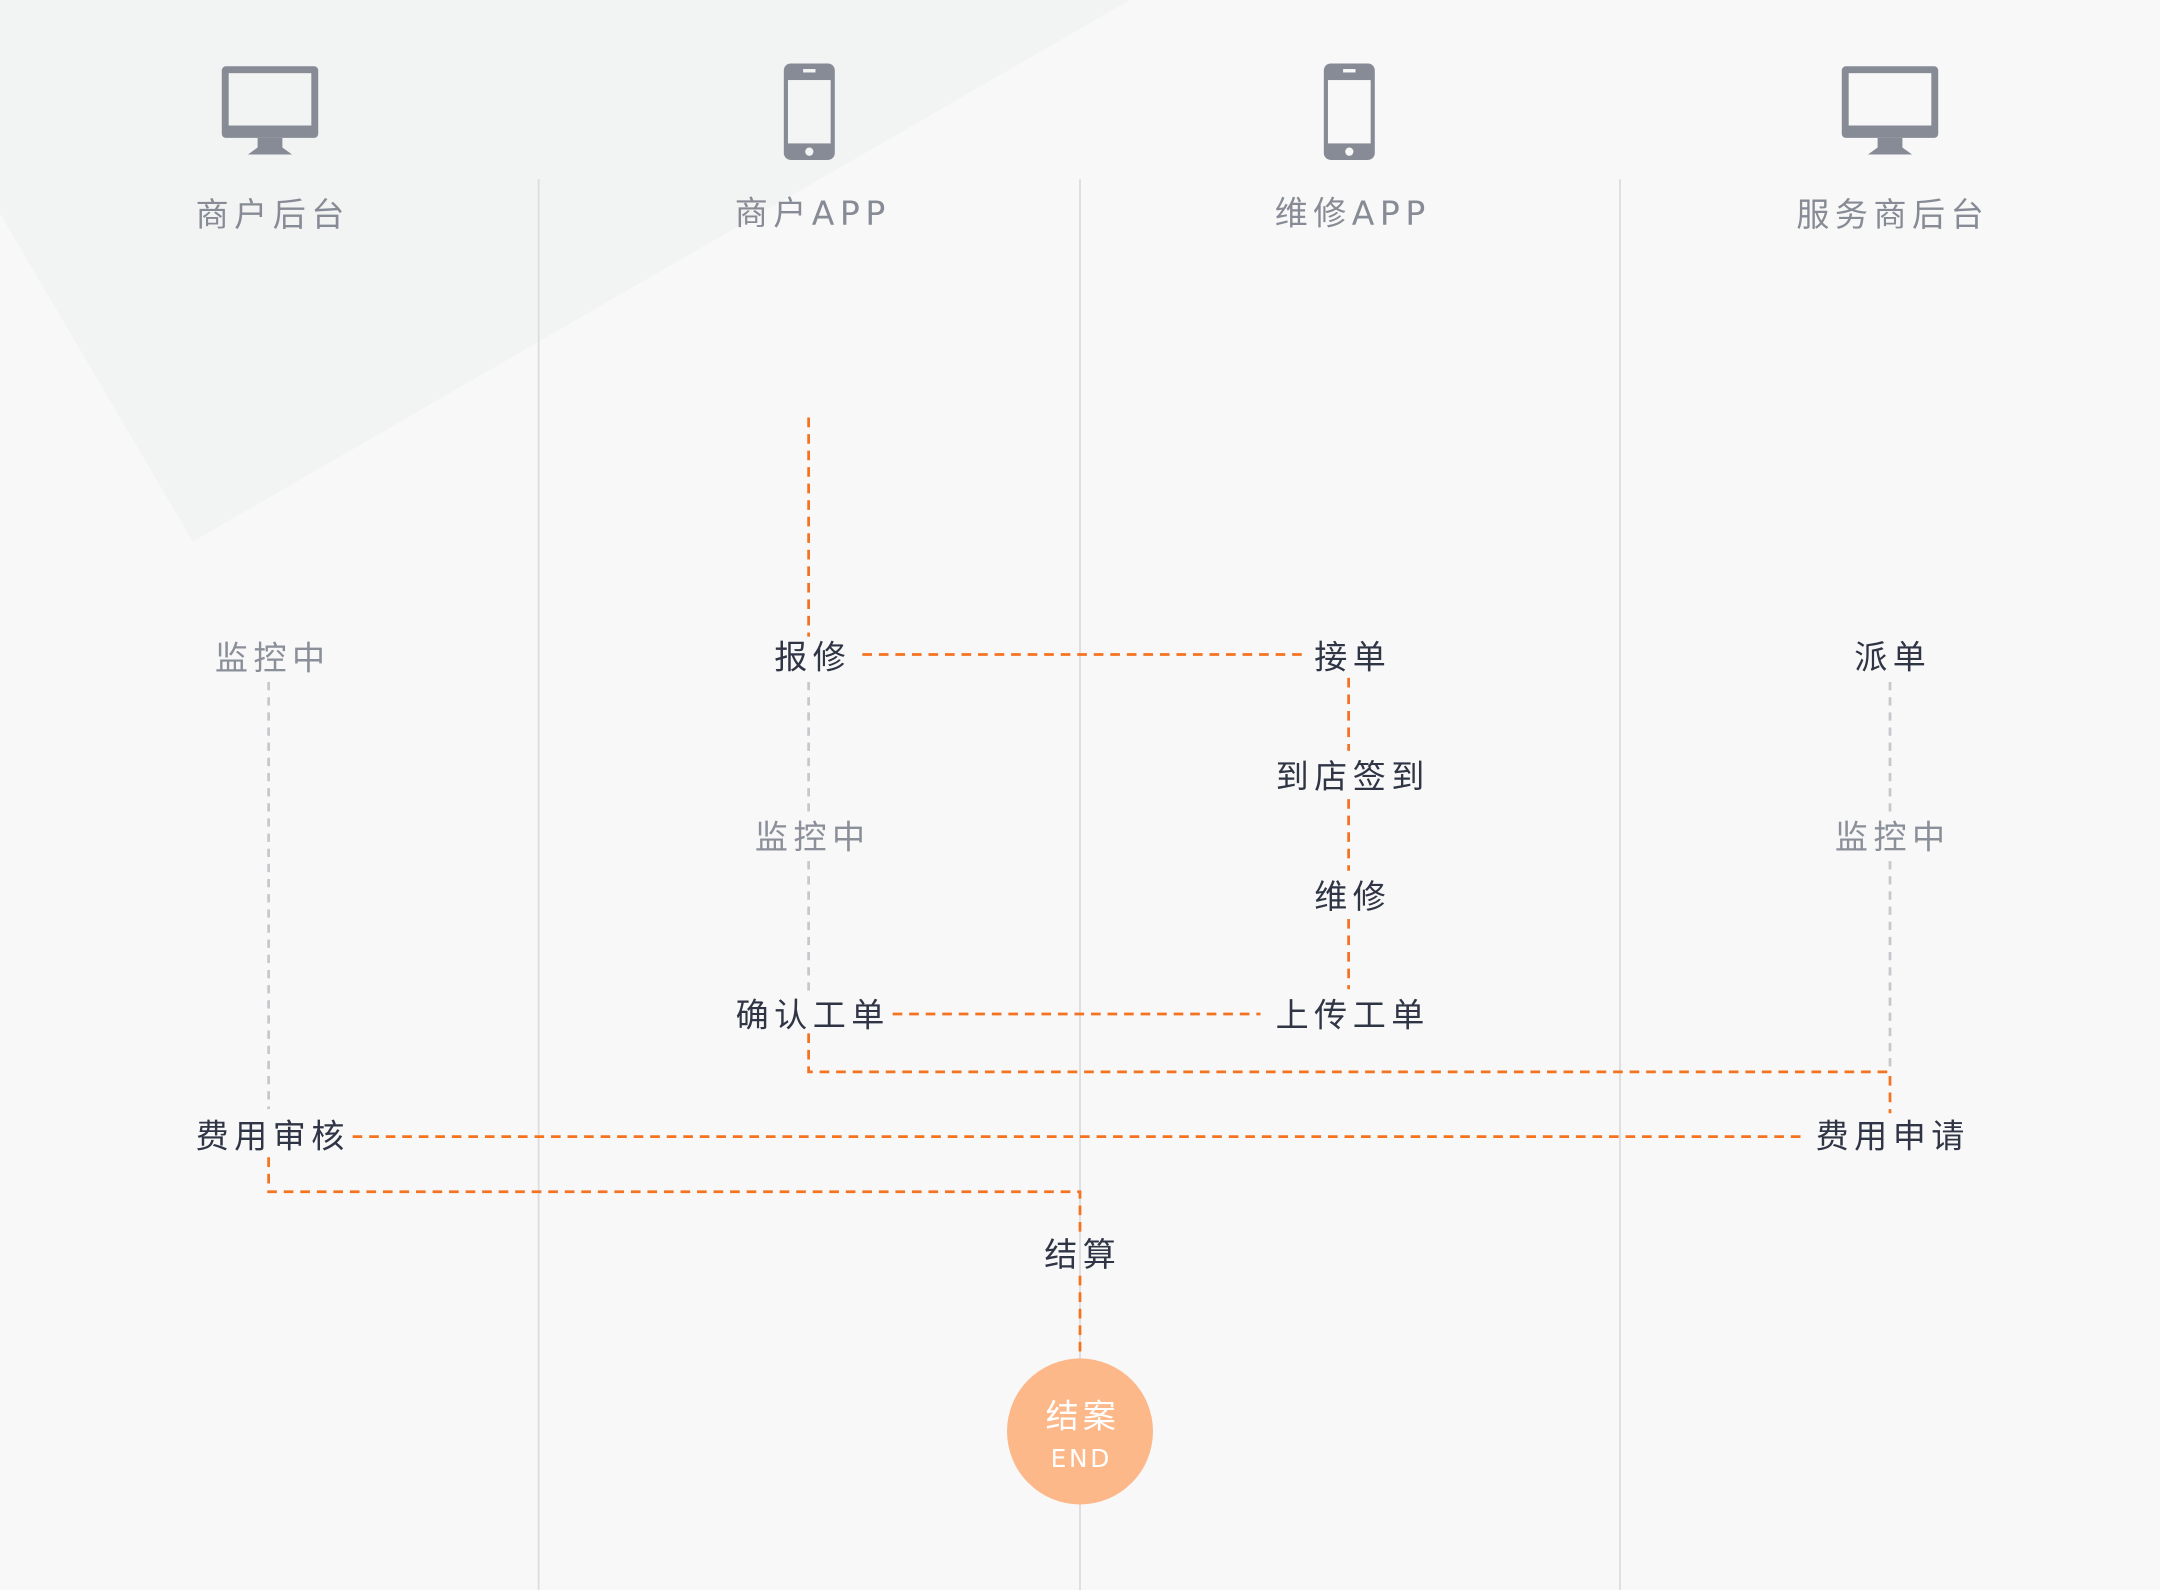  What do you see at coordinates (1082, 1254) in the screenshot?
I see `step-settlement: 结算` at bounding box center [1082, 1254].